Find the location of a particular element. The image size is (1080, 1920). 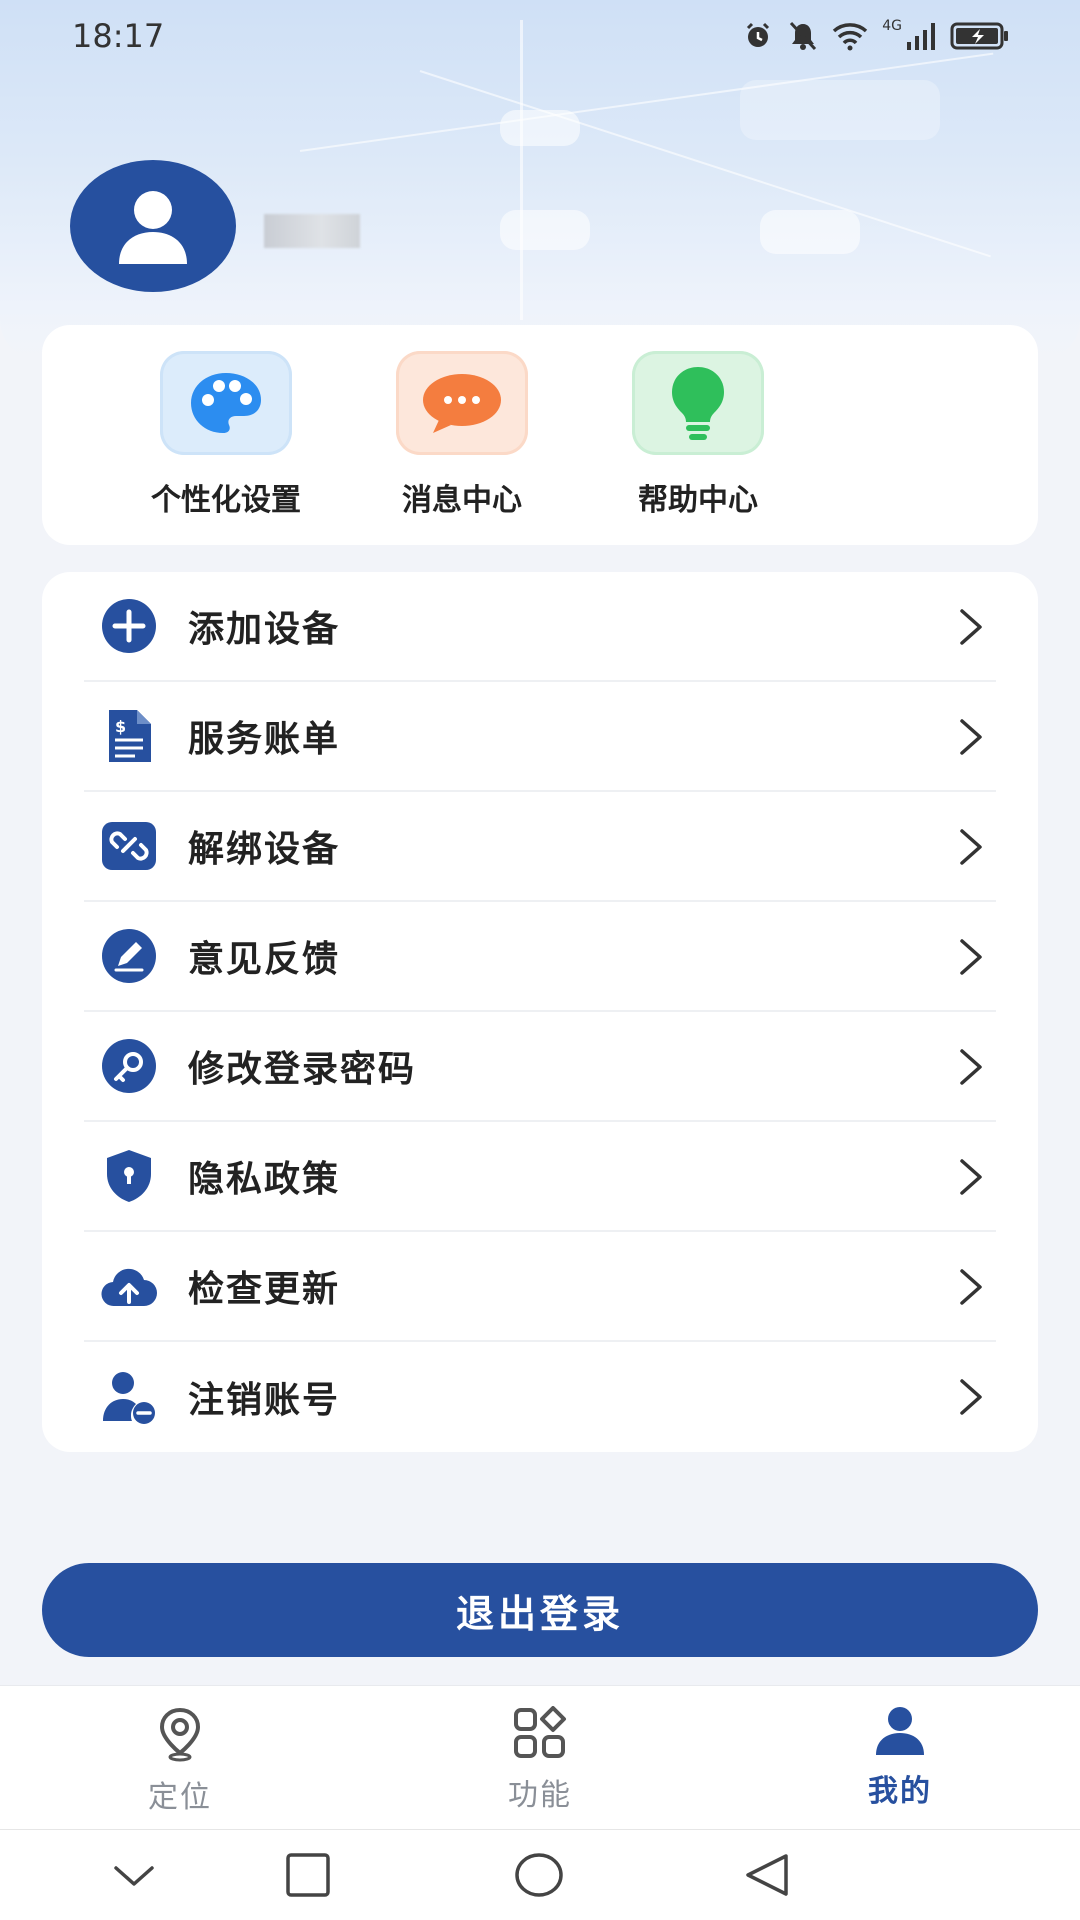

status-bar: 18:17 4G is located at coordinates (540, 36).